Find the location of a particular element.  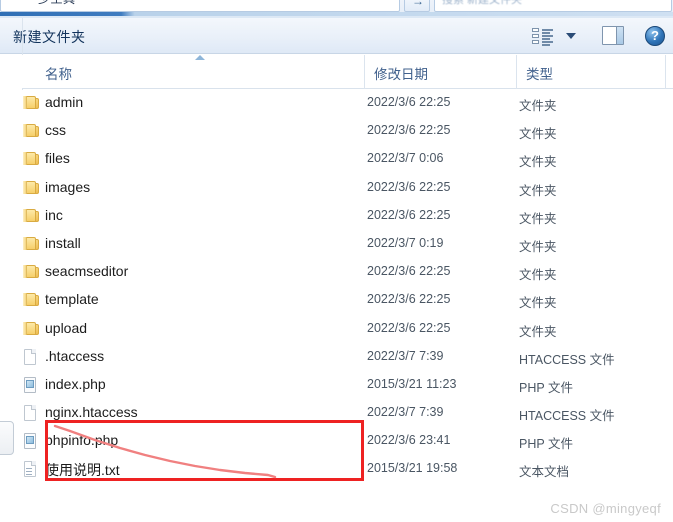

file-date-cell: 2015/3/21 11:23 is located at coordinates (412, 383).